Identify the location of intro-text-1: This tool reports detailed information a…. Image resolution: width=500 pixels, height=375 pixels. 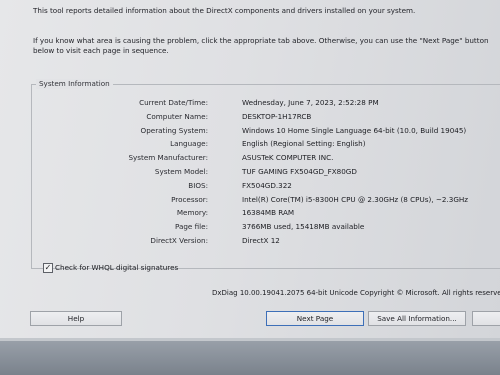
(224, 10).